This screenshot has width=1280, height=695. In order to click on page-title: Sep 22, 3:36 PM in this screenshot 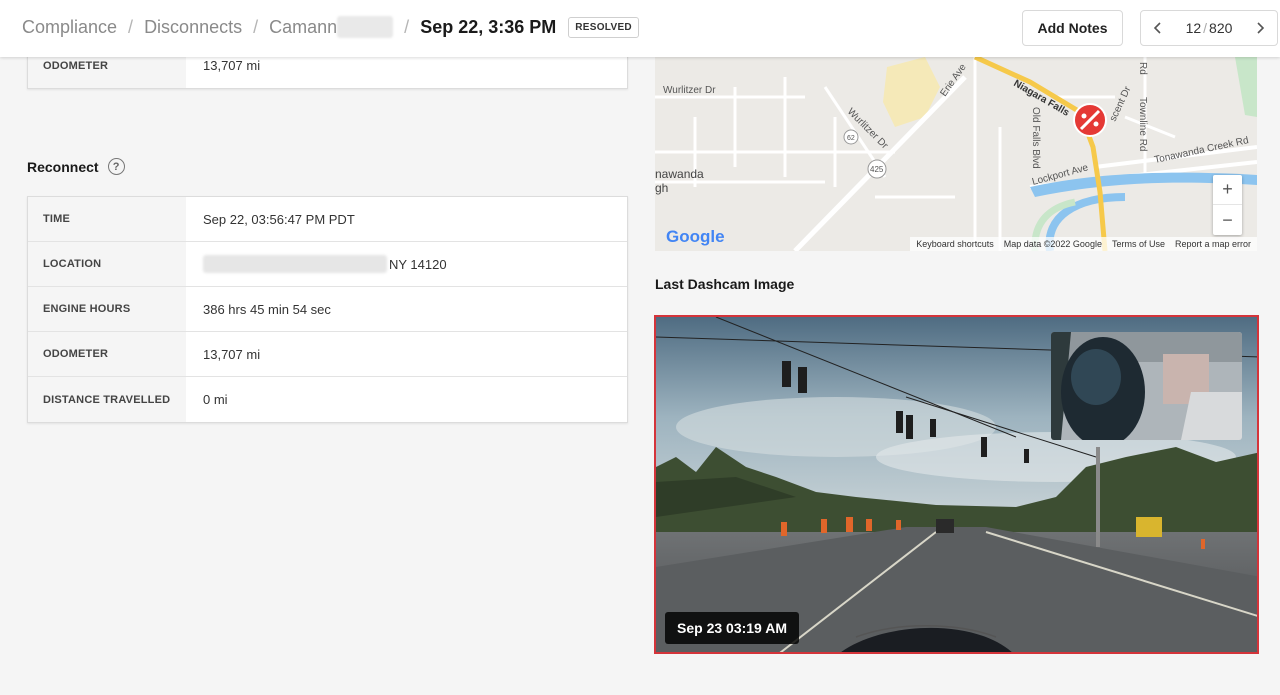, I will do `click(488, 26)`.